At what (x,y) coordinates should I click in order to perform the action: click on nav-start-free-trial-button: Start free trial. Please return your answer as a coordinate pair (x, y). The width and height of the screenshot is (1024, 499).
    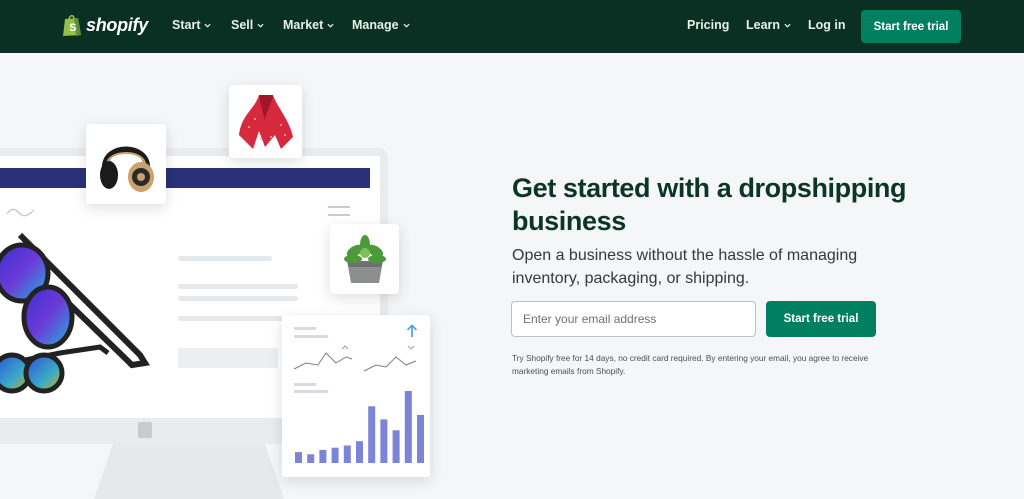
    Looking at the image, I should click on (911, 26).